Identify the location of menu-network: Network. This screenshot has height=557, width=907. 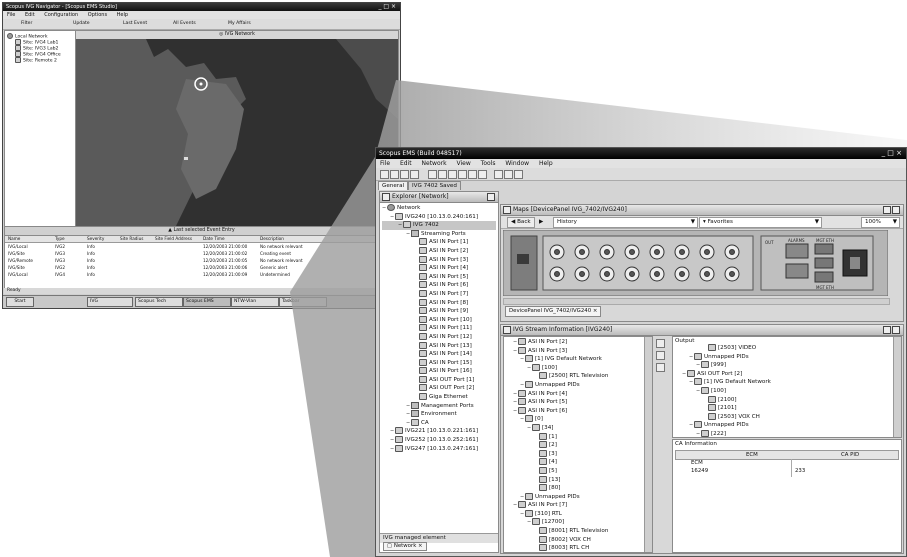
(434, 163).